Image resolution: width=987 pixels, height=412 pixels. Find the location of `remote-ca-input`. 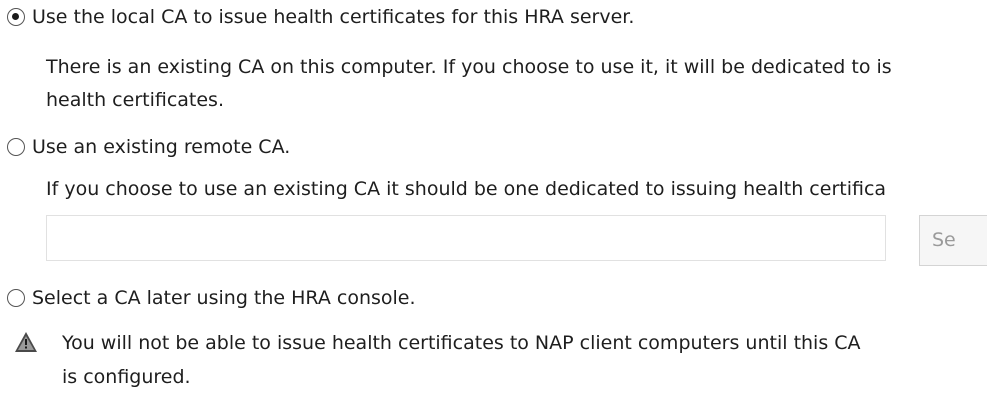

remote-ca-input is located at coordinates (466, 238).